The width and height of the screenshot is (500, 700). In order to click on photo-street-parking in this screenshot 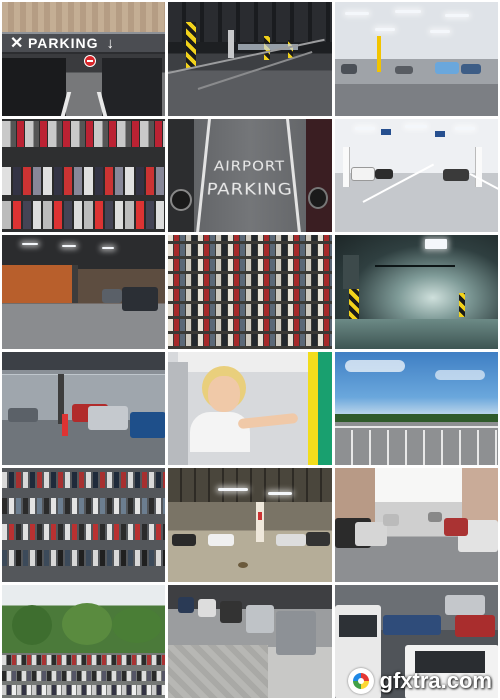, I will do `click(416, 525)`.